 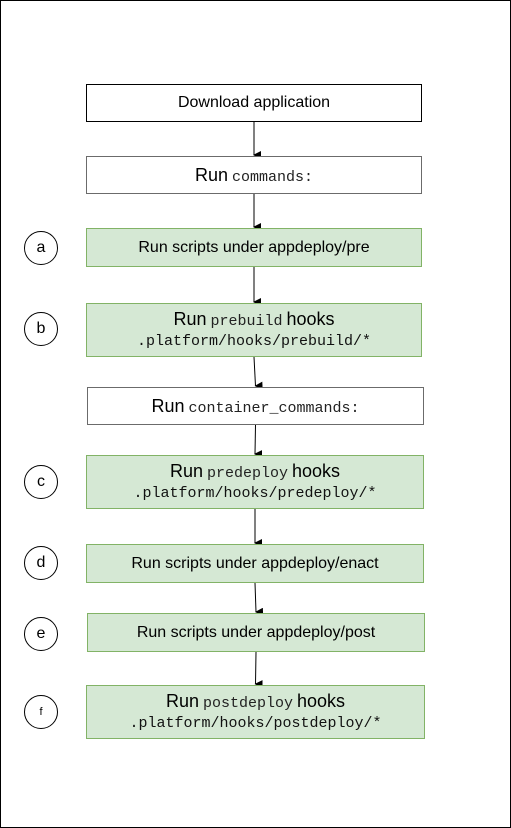 I want to click on step-code: postdeploy, so click(x=247, y=703).